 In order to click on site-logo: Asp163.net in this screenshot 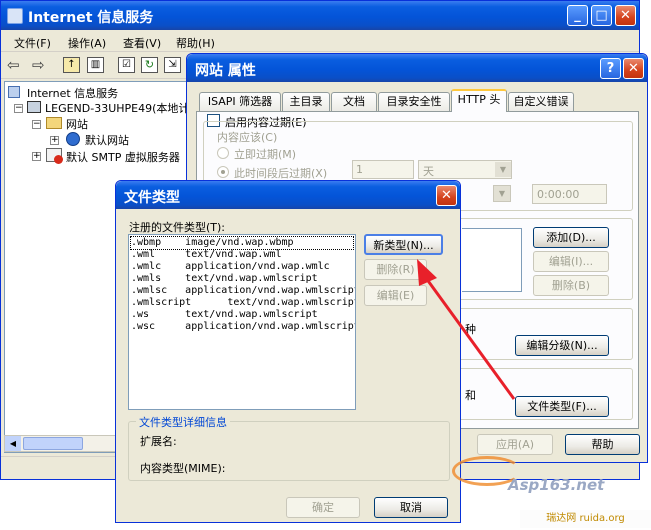, I will do `click(545, 475)`.